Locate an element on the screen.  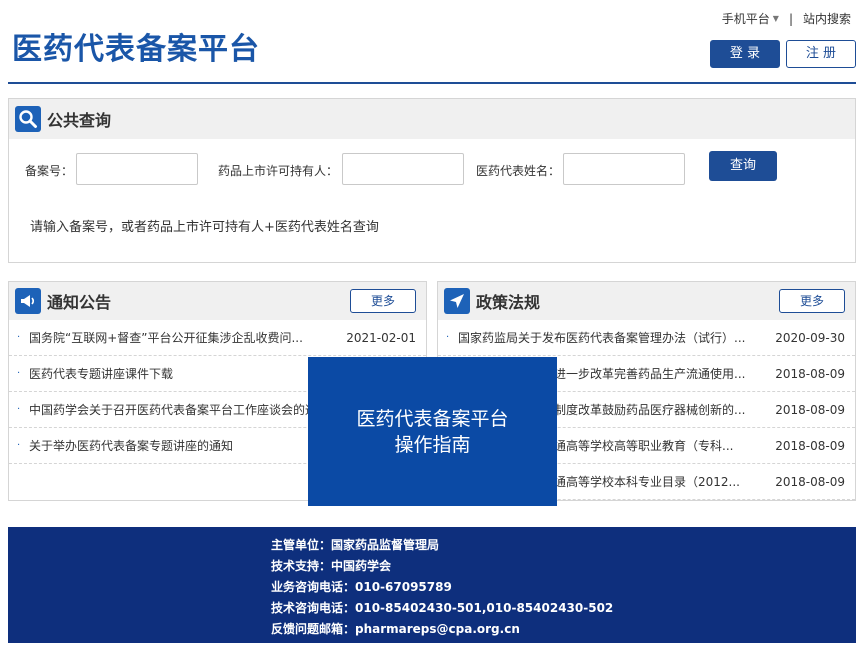
site-header: 医药代表备案平台 手机平台 ▼ | 站内搜索 登 录 注 册 is located at coordinates (431, 42).